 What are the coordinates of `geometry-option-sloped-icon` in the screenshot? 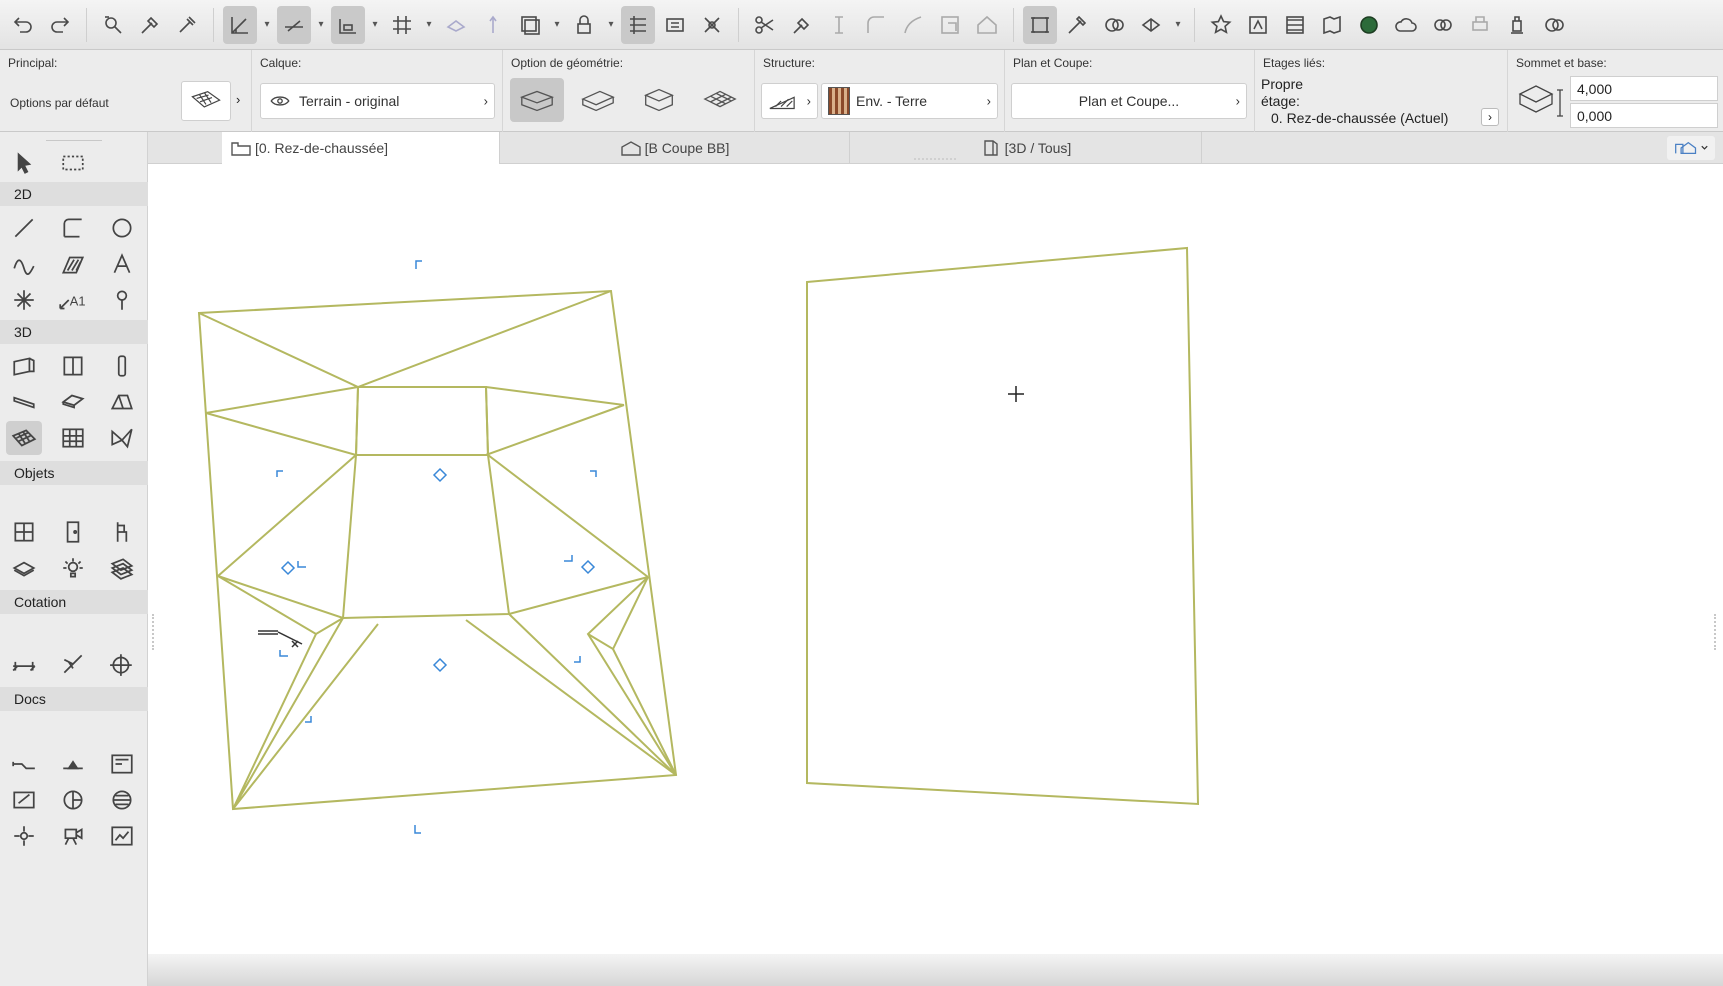 It's located at (598, 100).